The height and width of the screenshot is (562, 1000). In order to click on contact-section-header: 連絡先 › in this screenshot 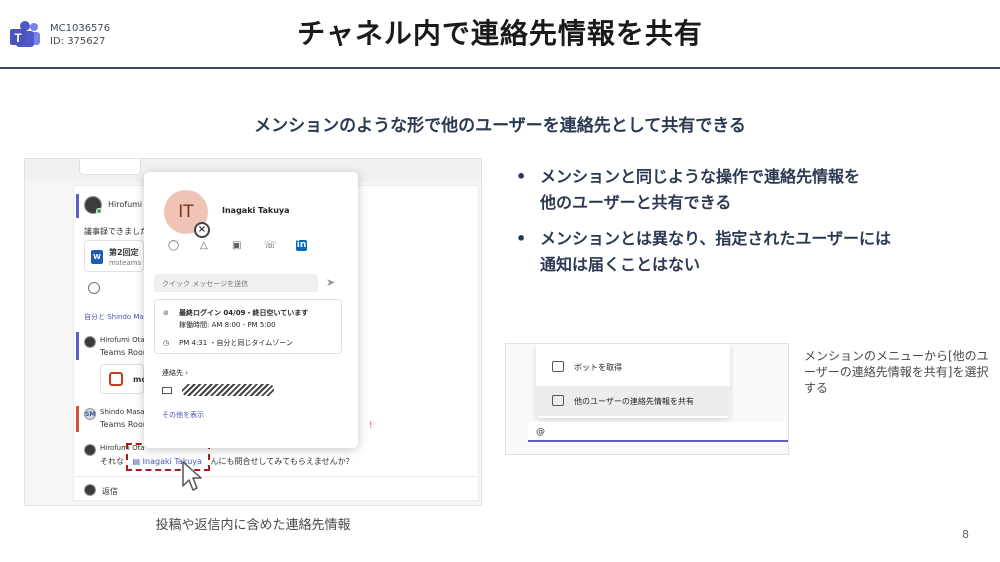, I will do `click(175, 373)`.